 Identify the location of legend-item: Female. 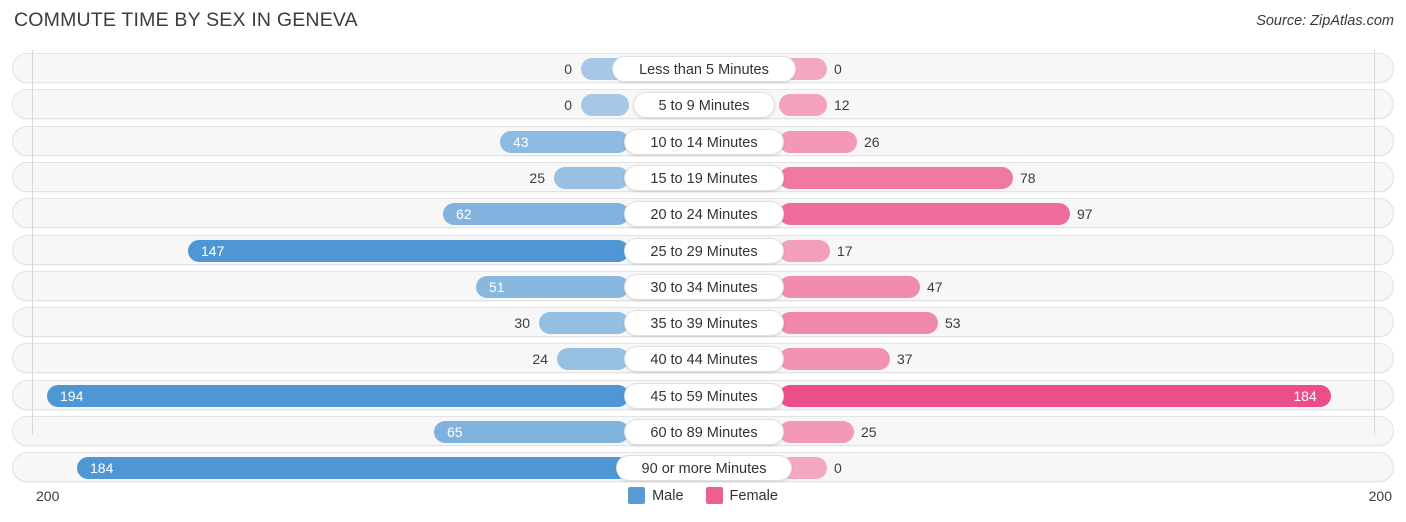
(741, 495).